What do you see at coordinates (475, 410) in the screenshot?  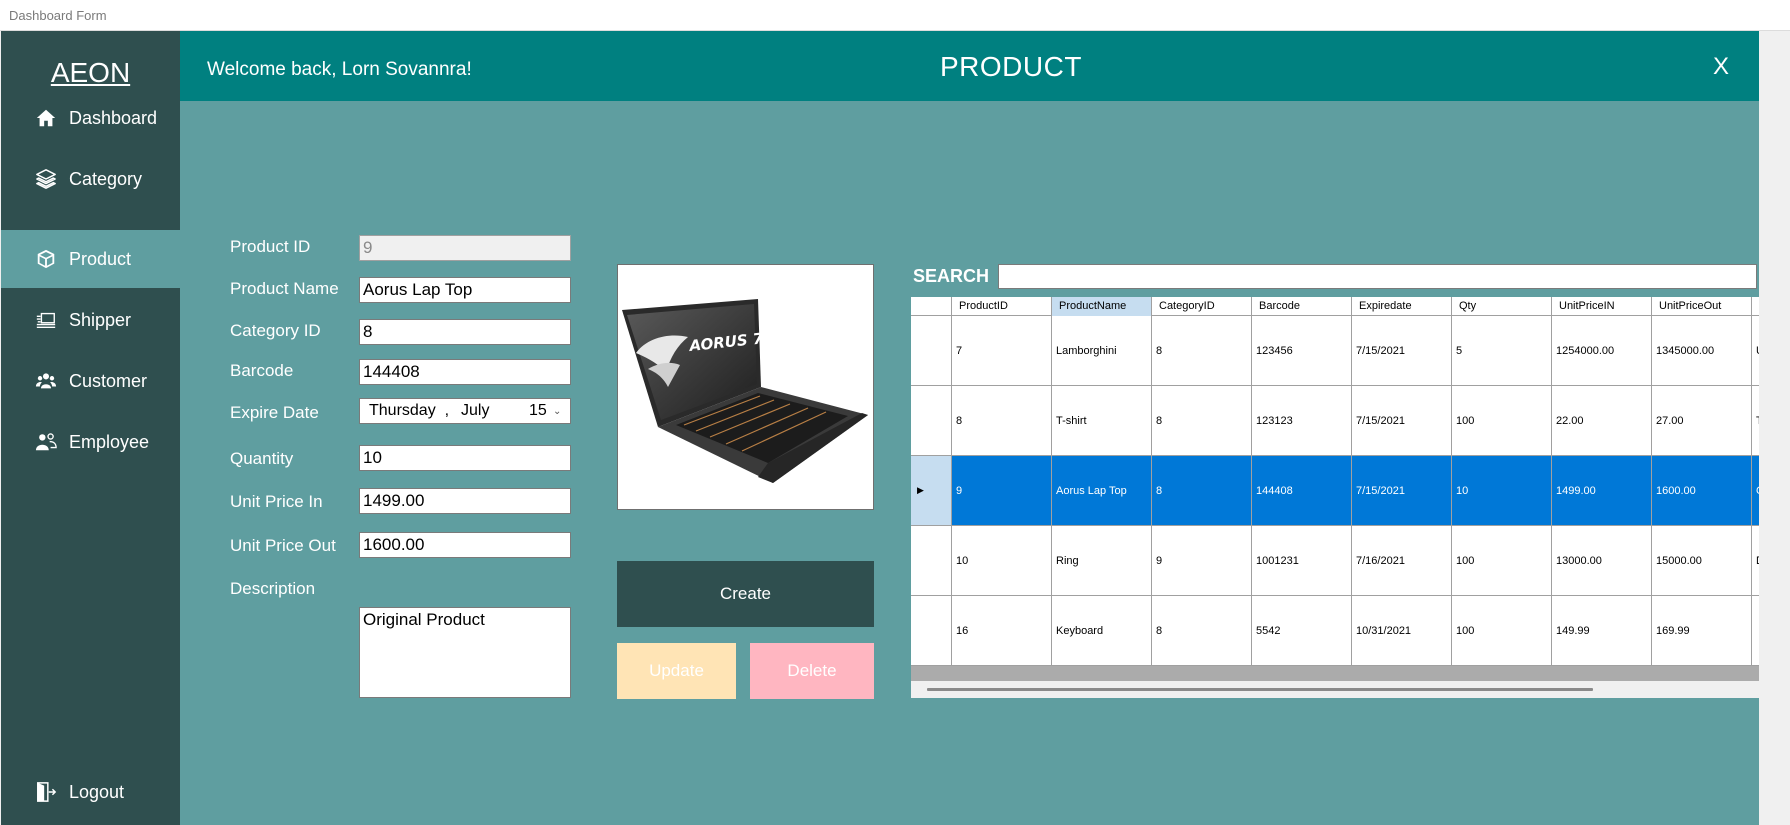 I see `expire-date-month: July` at bounding box center [475, 410].